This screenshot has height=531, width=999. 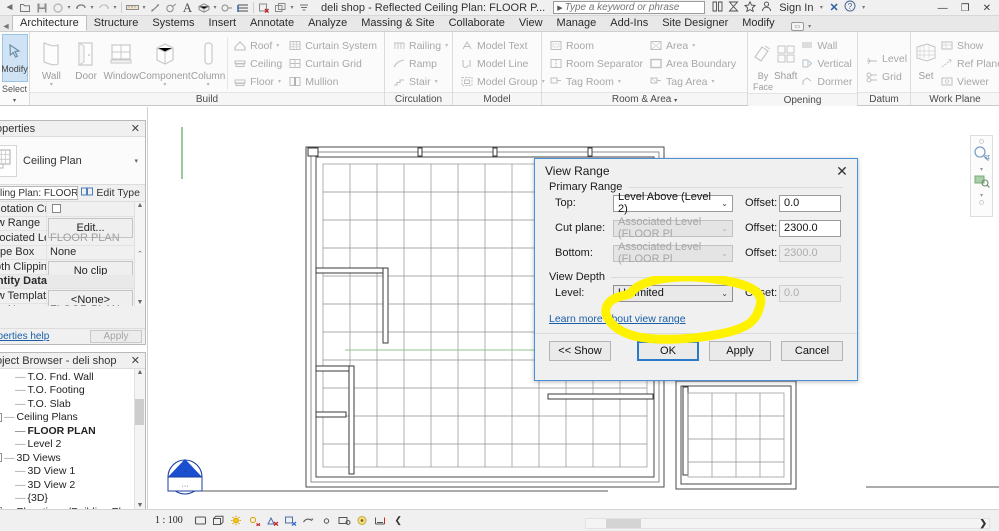 What do you see at coordinates (981, 202) in the screenshot?
I see `navigation-options-icon` at bounding box center [981, 202].